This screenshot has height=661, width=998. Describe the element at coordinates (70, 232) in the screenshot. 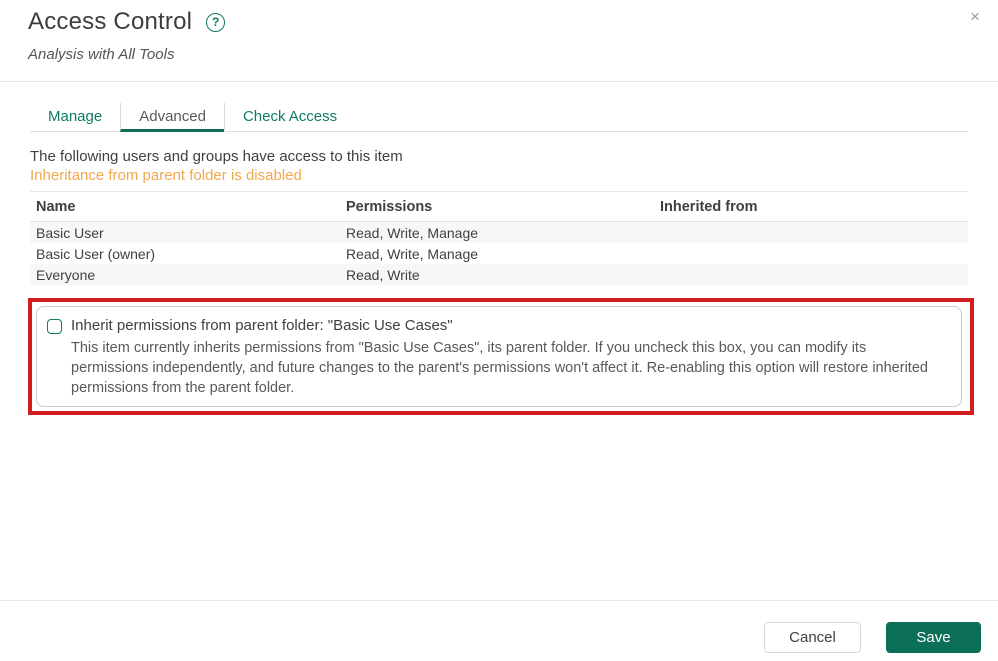

I see `cell-name: Basic User` at that location.